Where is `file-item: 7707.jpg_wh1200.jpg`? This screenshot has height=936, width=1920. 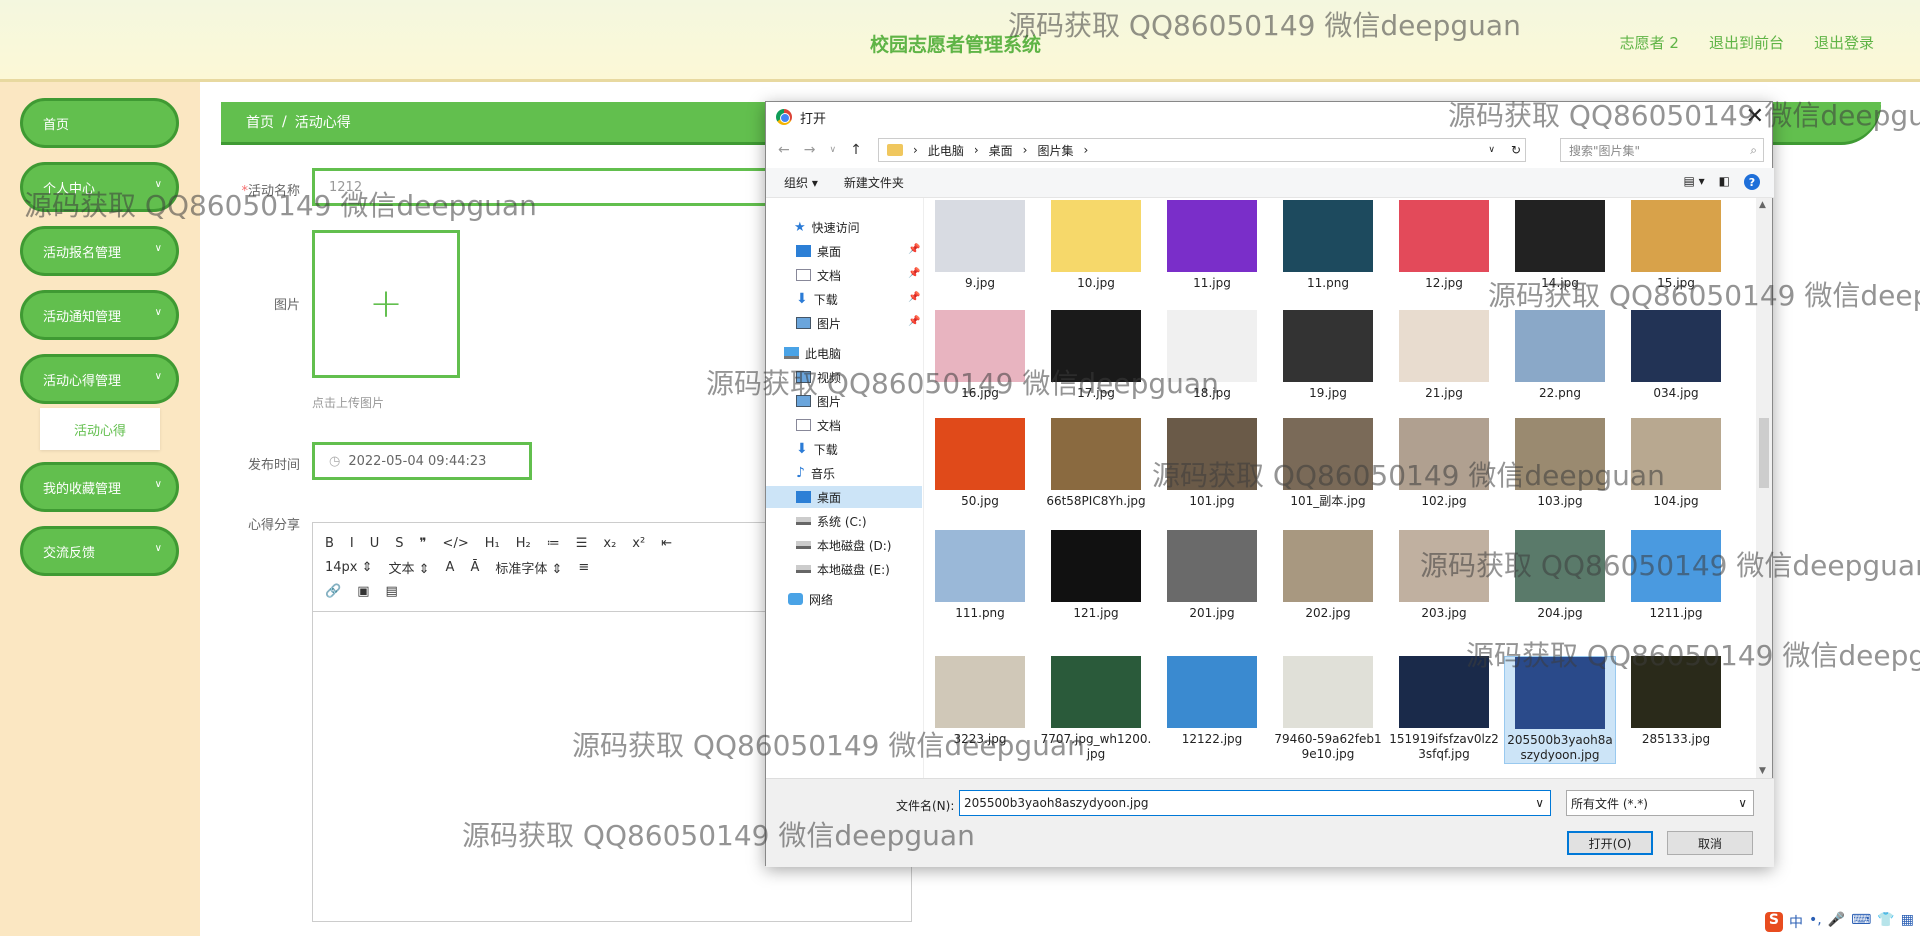
file-item: 7707.jpg_wh1200.jpg is located at coordinates (1096, 709).